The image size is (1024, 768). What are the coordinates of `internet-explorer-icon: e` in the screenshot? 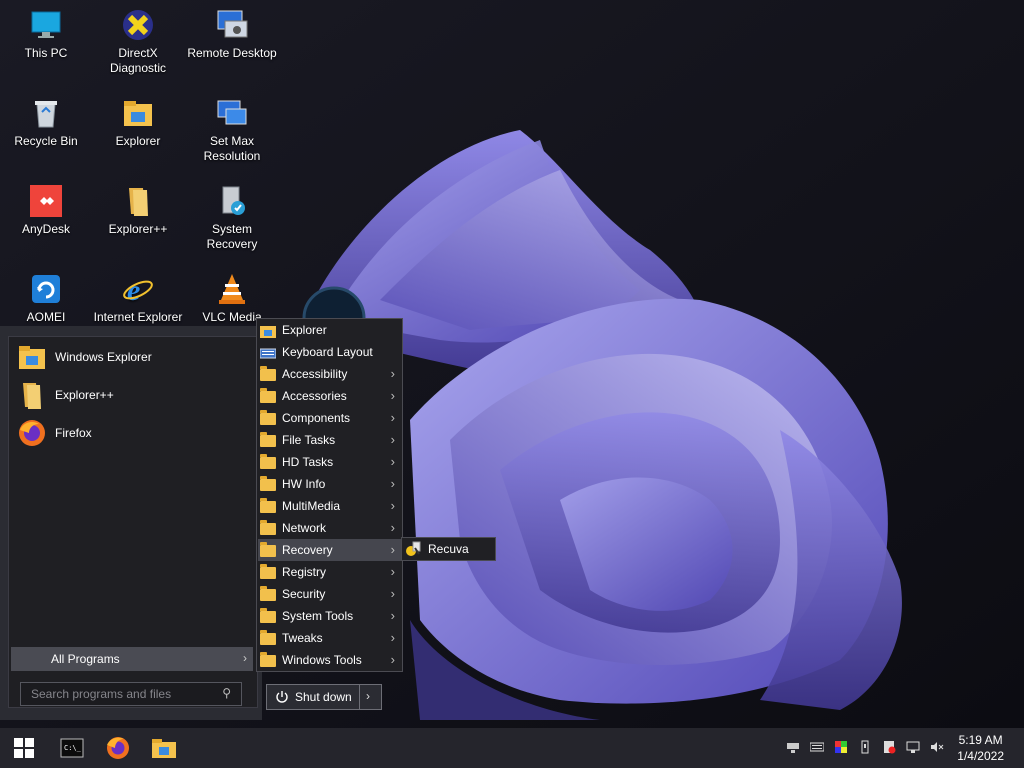 It's located at (138, 289).